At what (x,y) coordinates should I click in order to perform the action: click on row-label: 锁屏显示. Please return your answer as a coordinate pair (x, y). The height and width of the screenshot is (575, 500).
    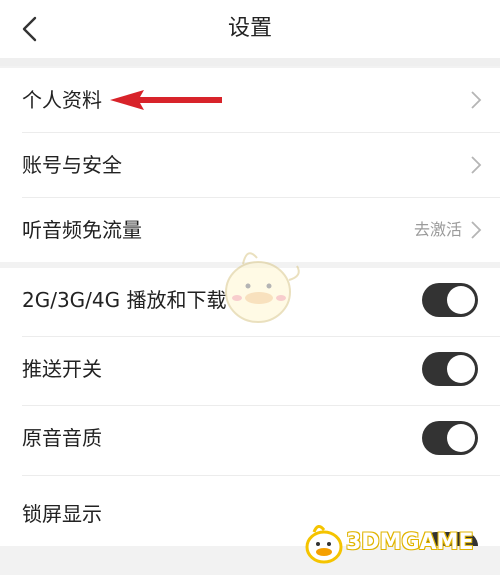
    Looking at the image, I should click on (62, 514).